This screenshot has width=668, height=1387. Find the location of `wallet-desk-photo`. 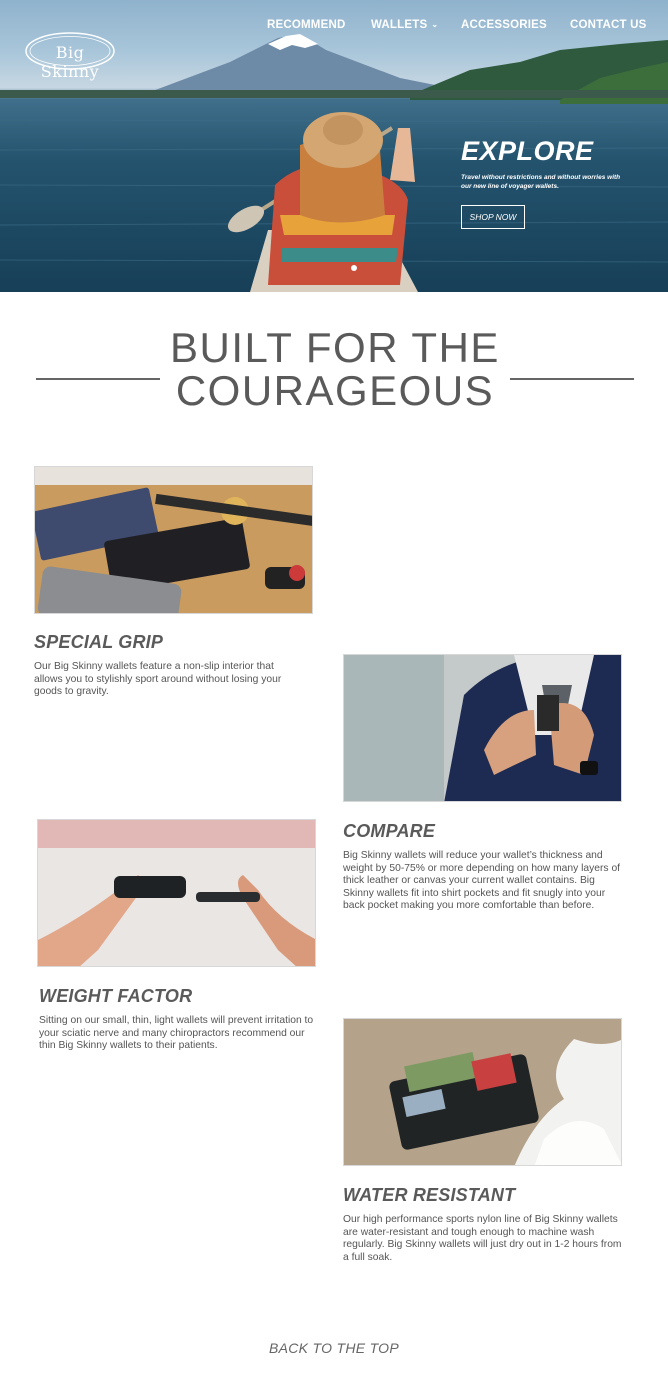

wallet-desk-photo is located at coordinates (173, 540).